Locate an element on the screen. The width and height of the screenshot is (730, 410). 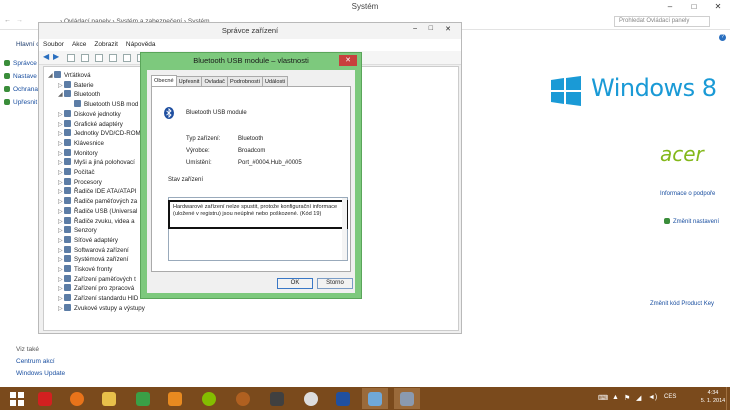
show-desktop-button is located at coordinates (728, 398).